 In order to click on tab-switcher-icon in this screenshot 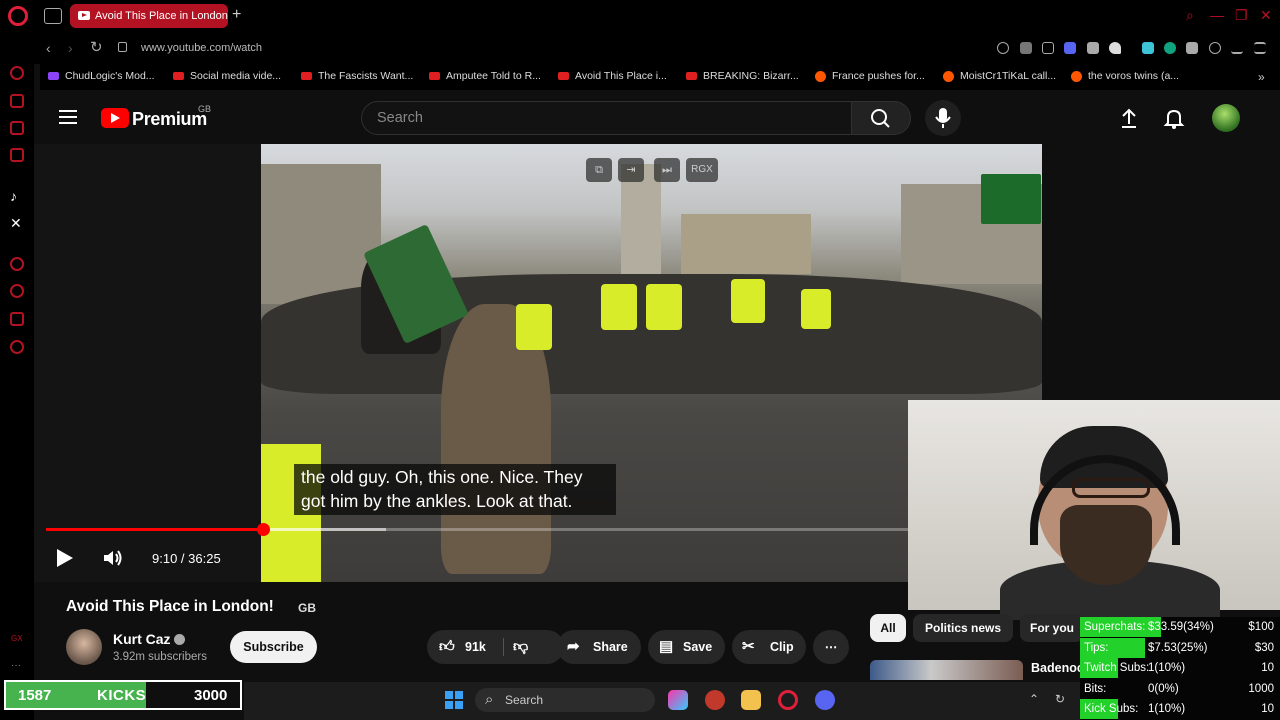, I will do `click(53, 16)`.